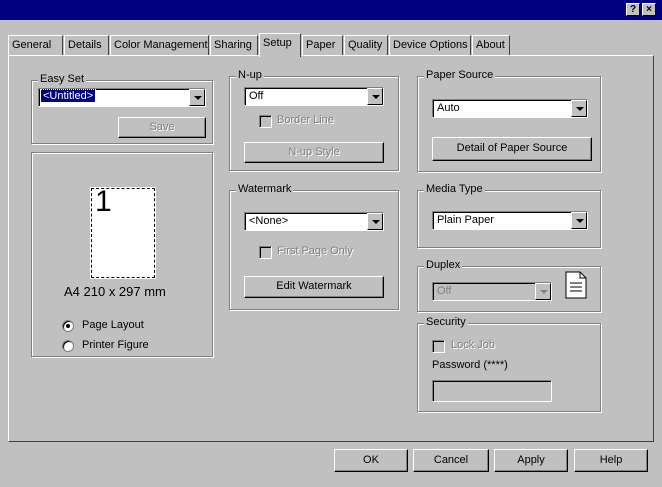 The width and height of the screenshot is (662, 487). What do you see at coordinates (122, 108) in the screenshot?
I see `easy-set-group: Easy Set <Untitled> Save` at bounding box center [122, 108].